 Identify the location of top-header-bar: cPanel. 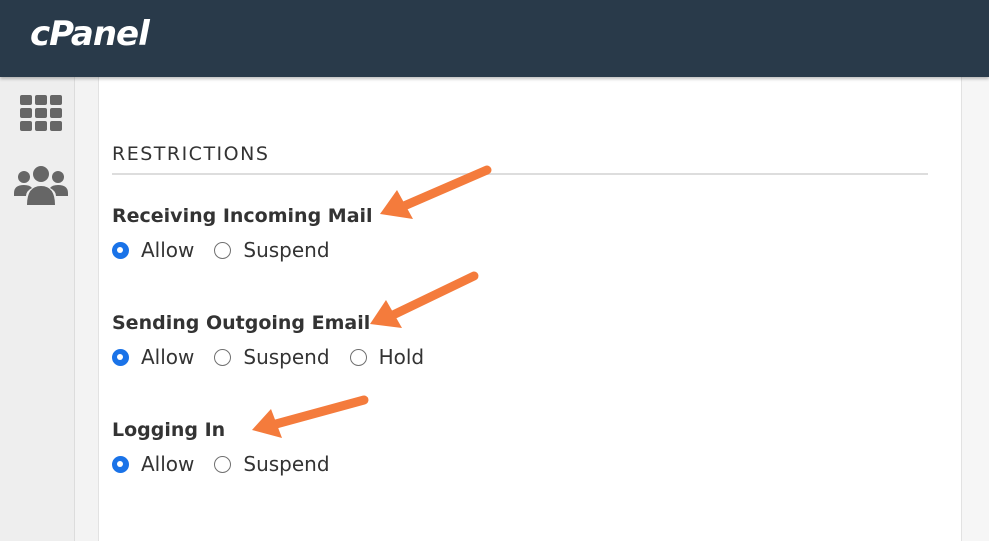
(494, 38).